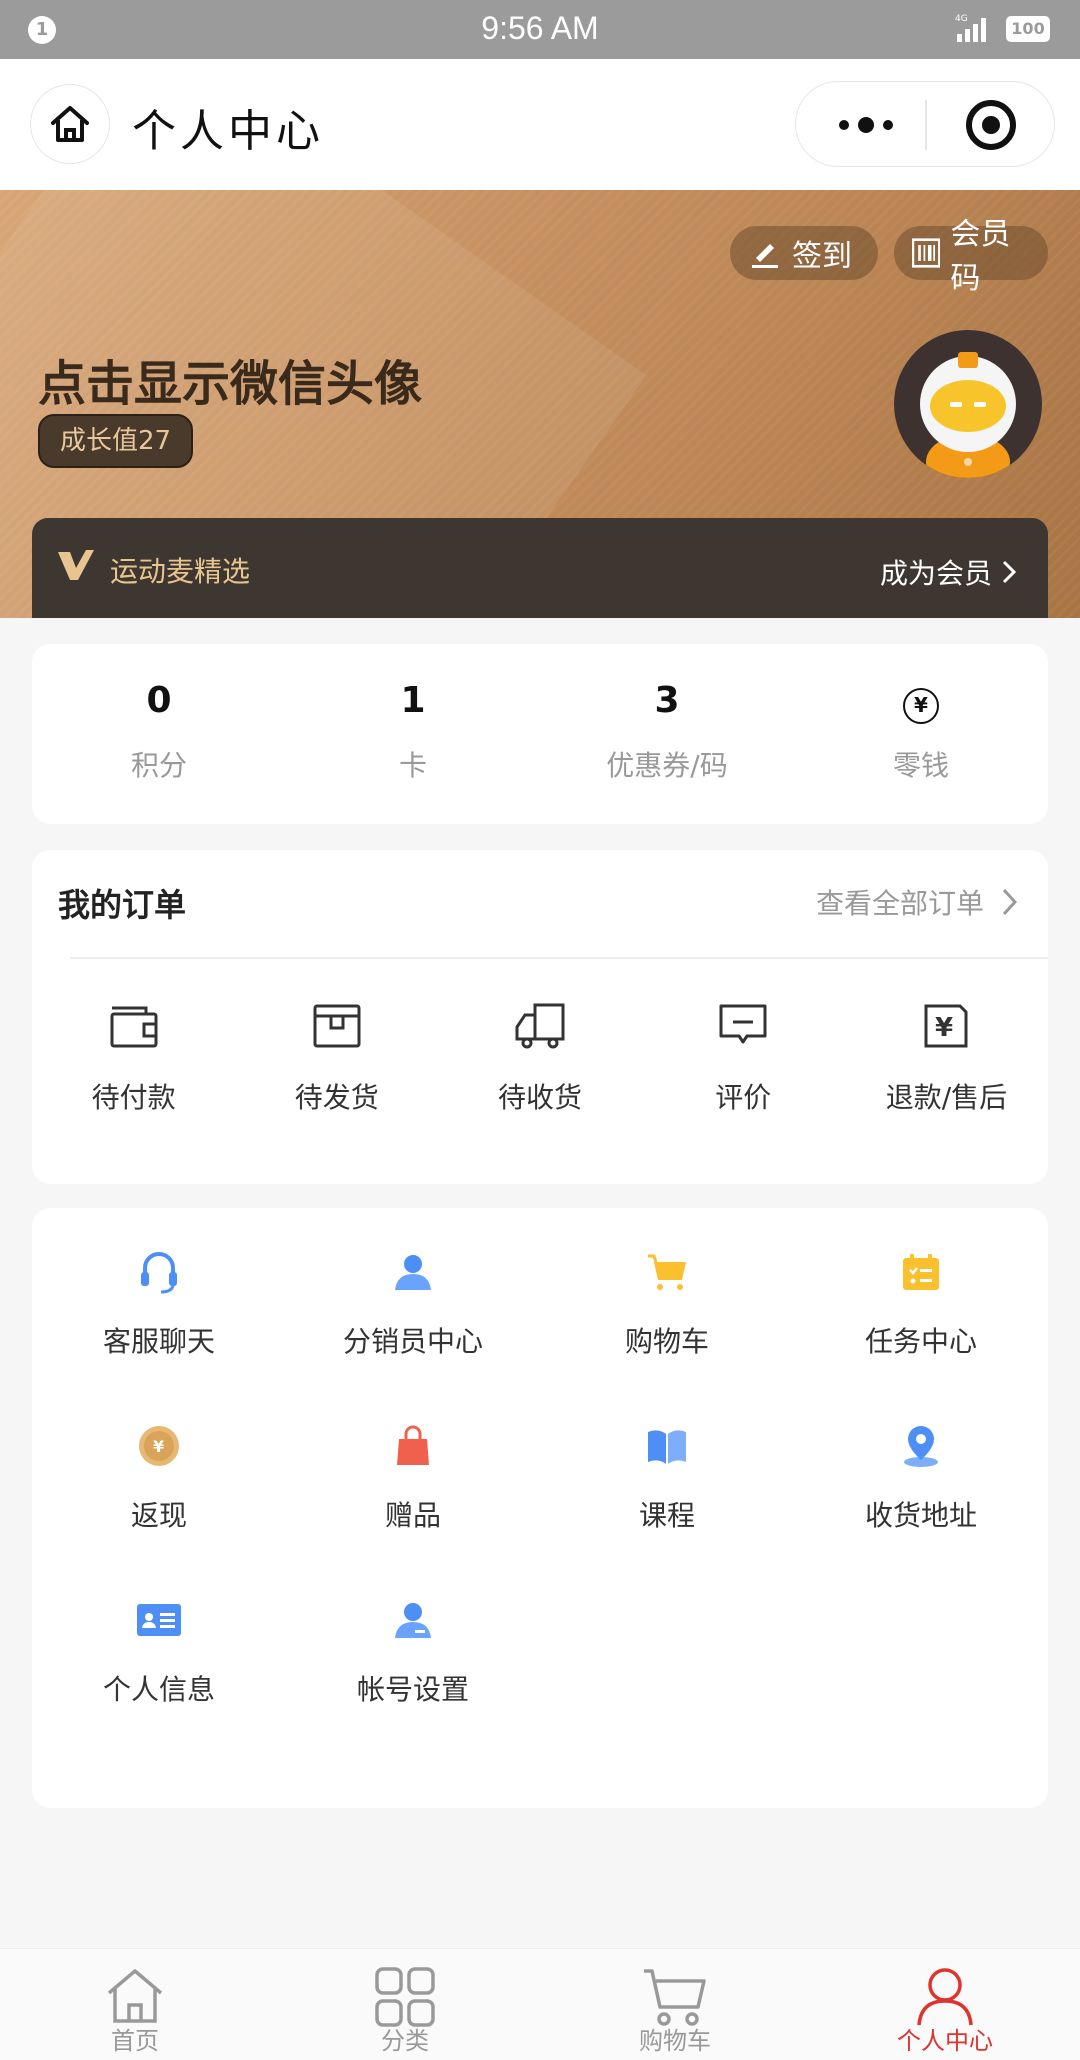  I want to click on order-label: 待付款, so click(133, 1097).